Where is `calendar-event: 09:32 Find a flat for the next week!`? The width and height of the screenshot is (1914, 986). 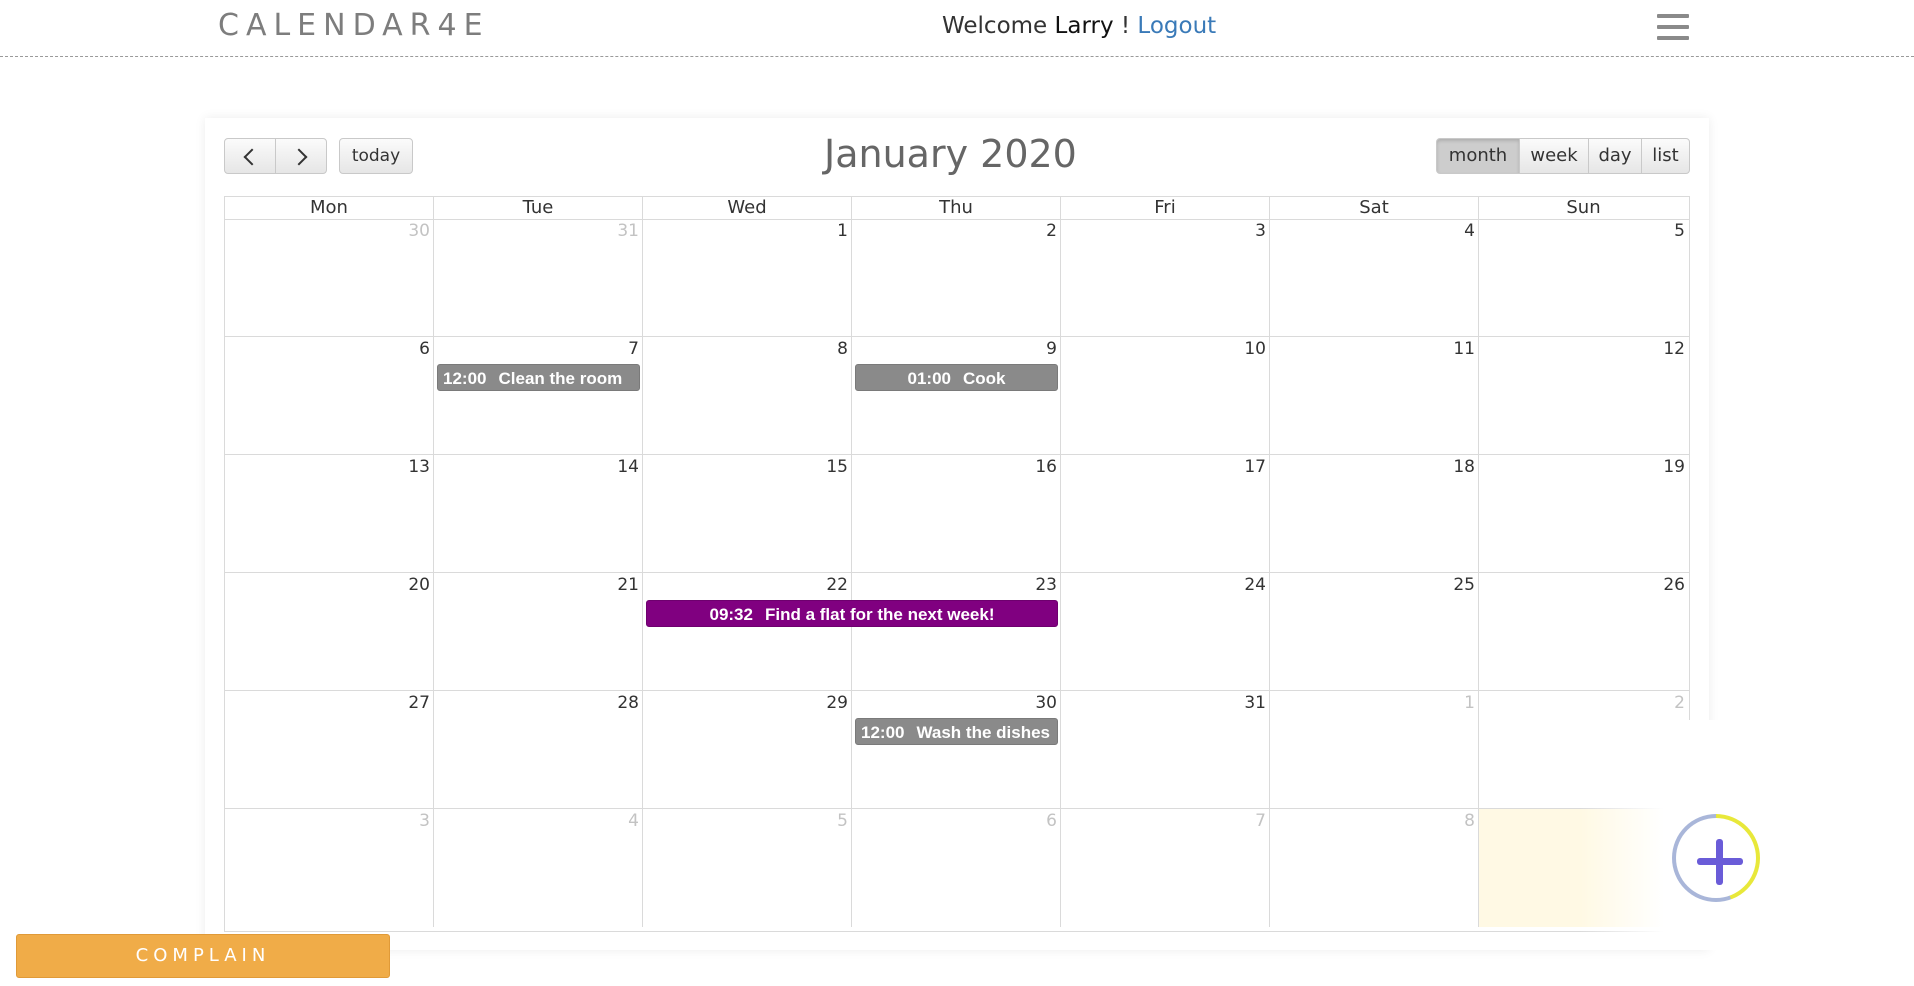 calendar-event: 09:32 Find a flat for the next week! is located at coordinates (852, 613).